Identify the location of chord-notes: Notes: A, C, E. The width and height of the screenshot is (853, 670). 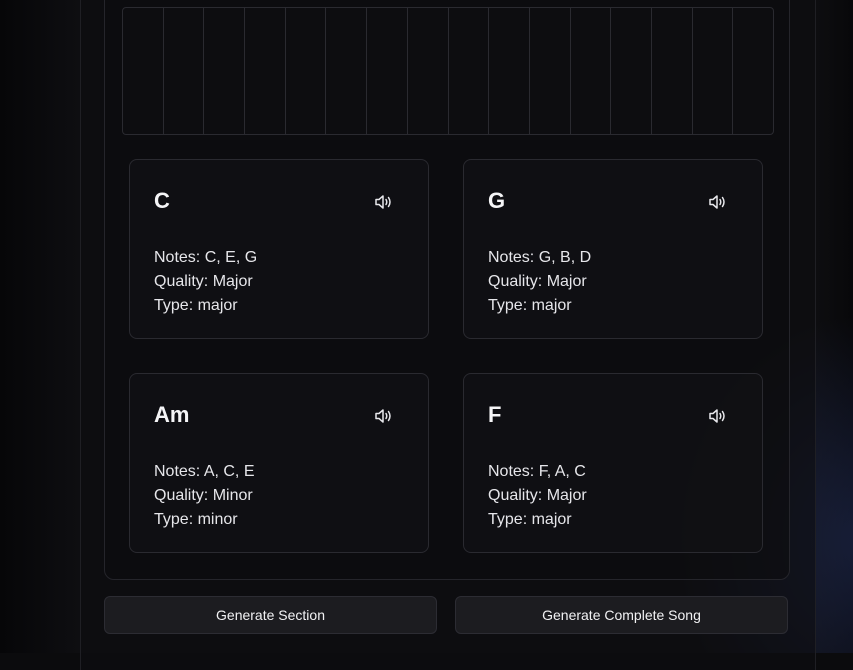
(204, 472).